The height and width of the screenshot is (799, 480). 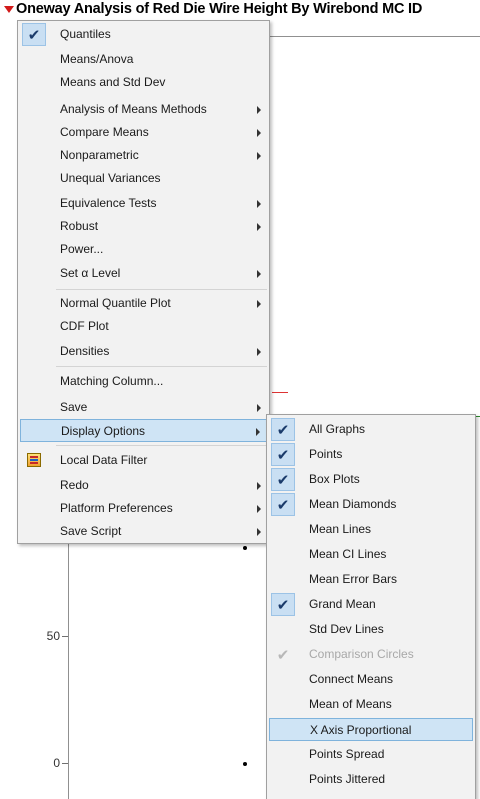 I want to click on submenu-item-mean-error-bars: Mean Error Bars, so click(x=371, y=579).